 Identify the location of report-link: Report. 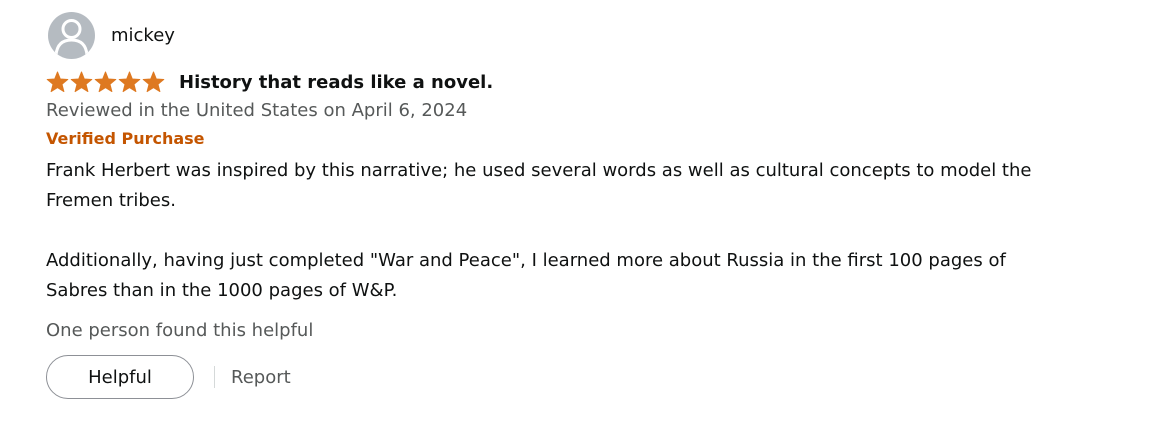
(261, 377).